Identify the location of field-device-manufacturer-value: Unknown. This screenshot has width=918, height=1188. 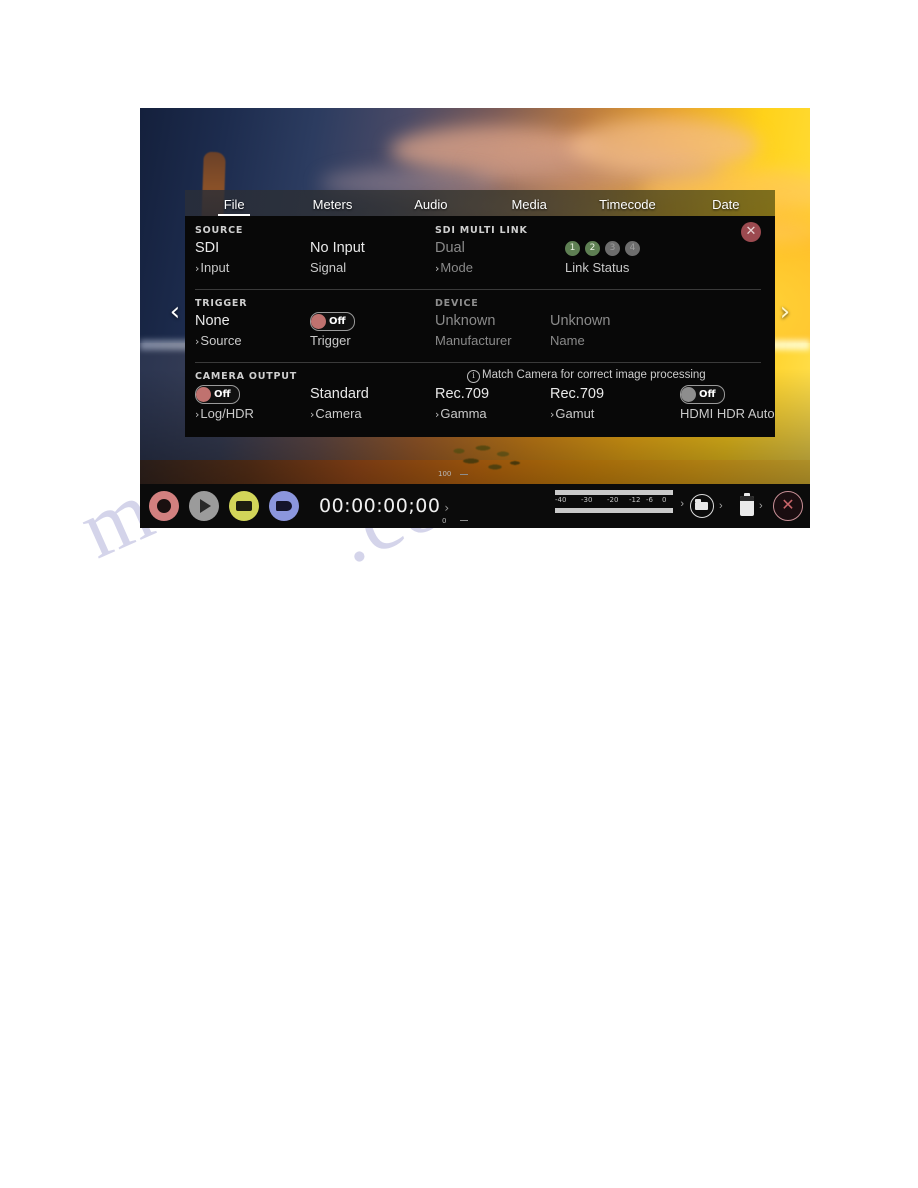
(465, 321).